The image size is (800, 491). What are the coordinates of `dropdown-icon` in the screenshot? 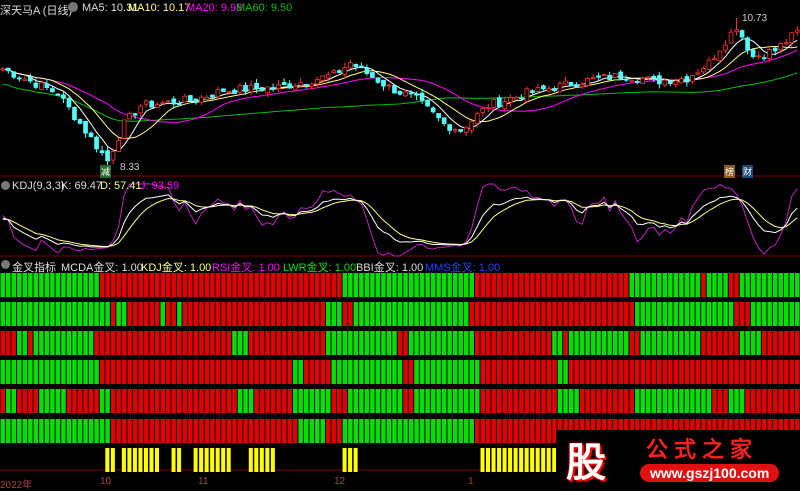 It's located at (73, 7).